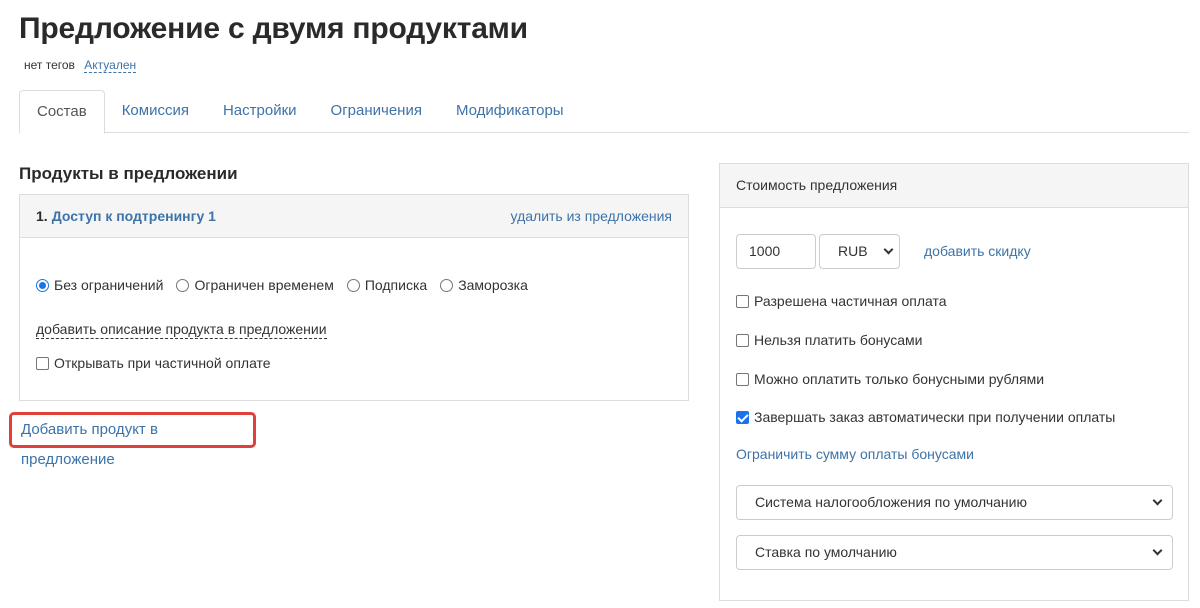 The image size is (1200, 608). What do you see at coordinates (855, 454) in the screenshot?
I see `limit-bonus-payment-link: Ограничить сумму оплаты бонусами` at bounding box center [855, 454].